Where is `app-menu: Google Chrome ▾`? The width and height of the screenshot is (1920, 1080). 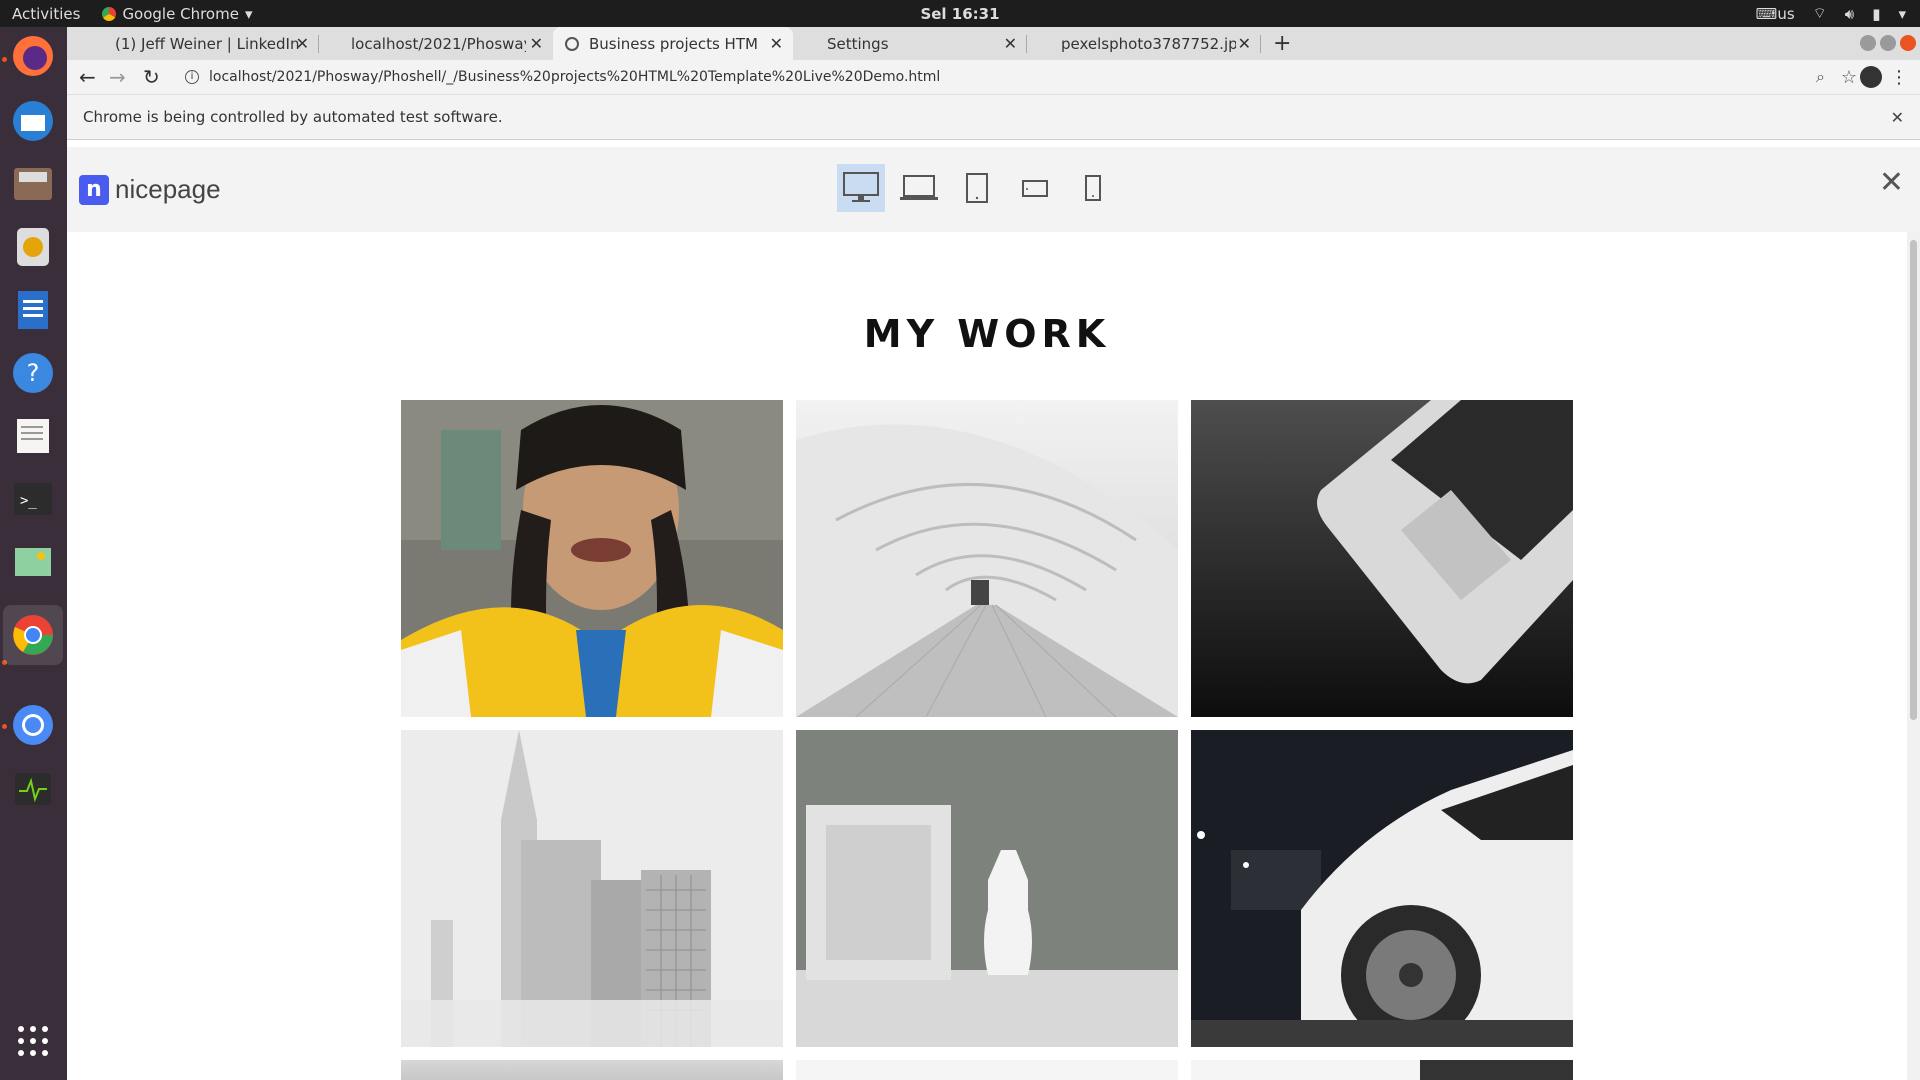 app-menu: Google Chrome ▾ is located at coordinates (177, 14).